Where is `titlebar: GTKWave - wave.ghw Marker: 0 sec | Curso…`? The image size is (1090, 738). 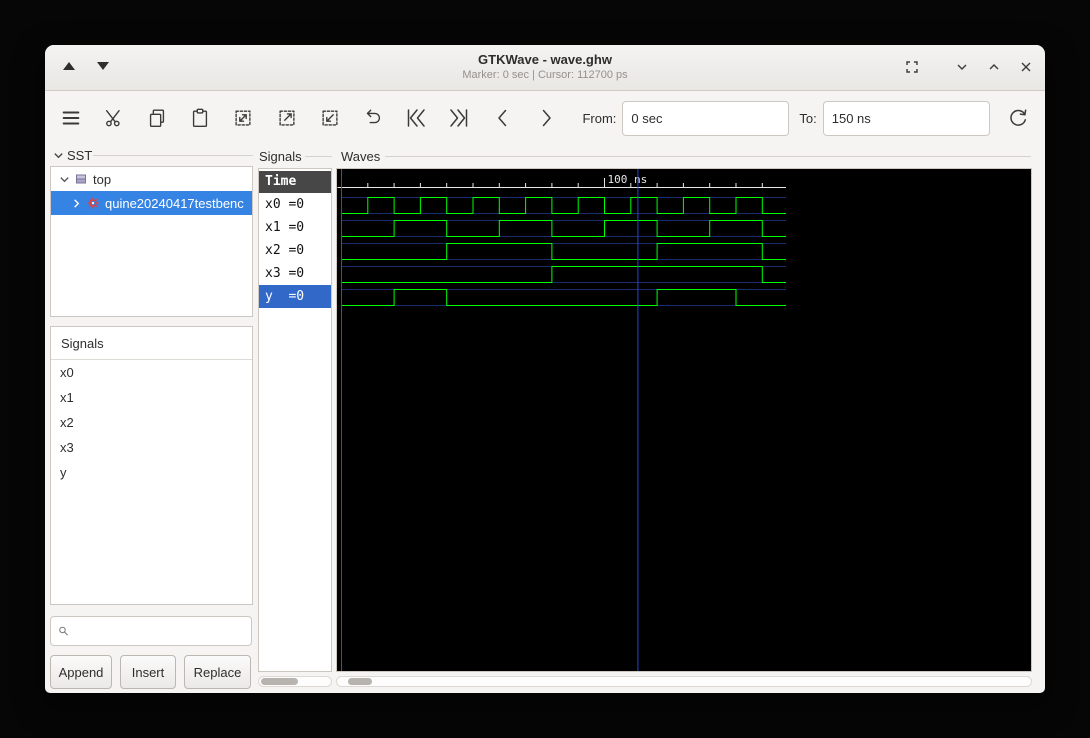
titlebar: GTKWave - wave.ghw Marker: 0 sec | Curso… is located at coordinates (545, 68).